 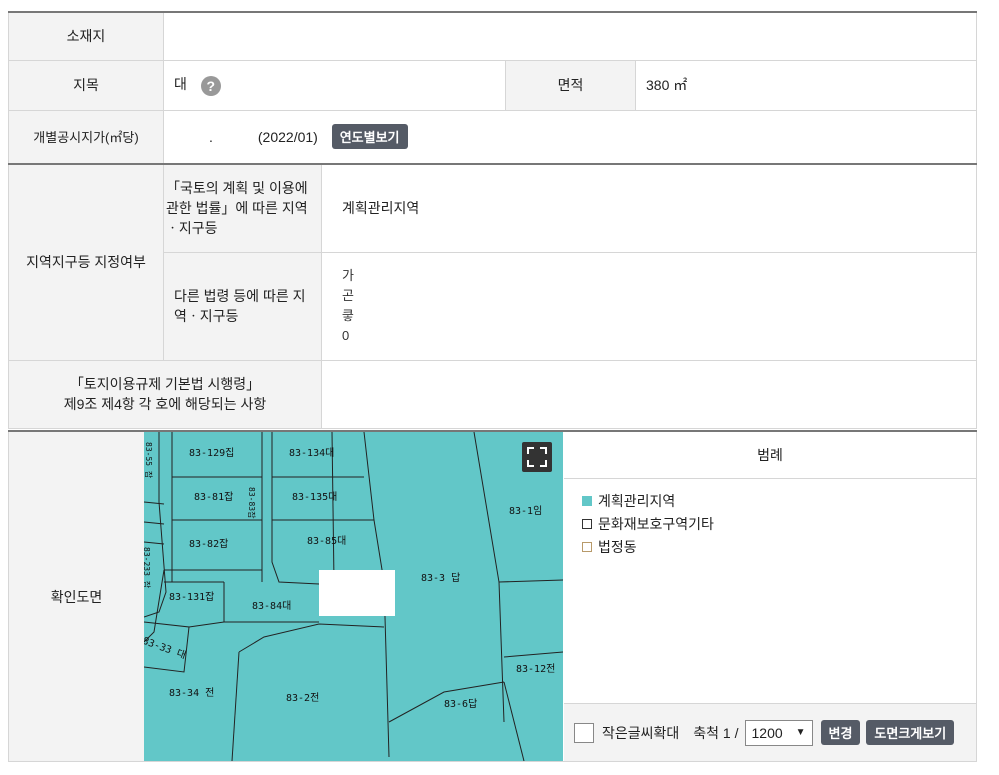 I want to click on legend-item: 문화재보호구역기타, so click(x=770, y=523).